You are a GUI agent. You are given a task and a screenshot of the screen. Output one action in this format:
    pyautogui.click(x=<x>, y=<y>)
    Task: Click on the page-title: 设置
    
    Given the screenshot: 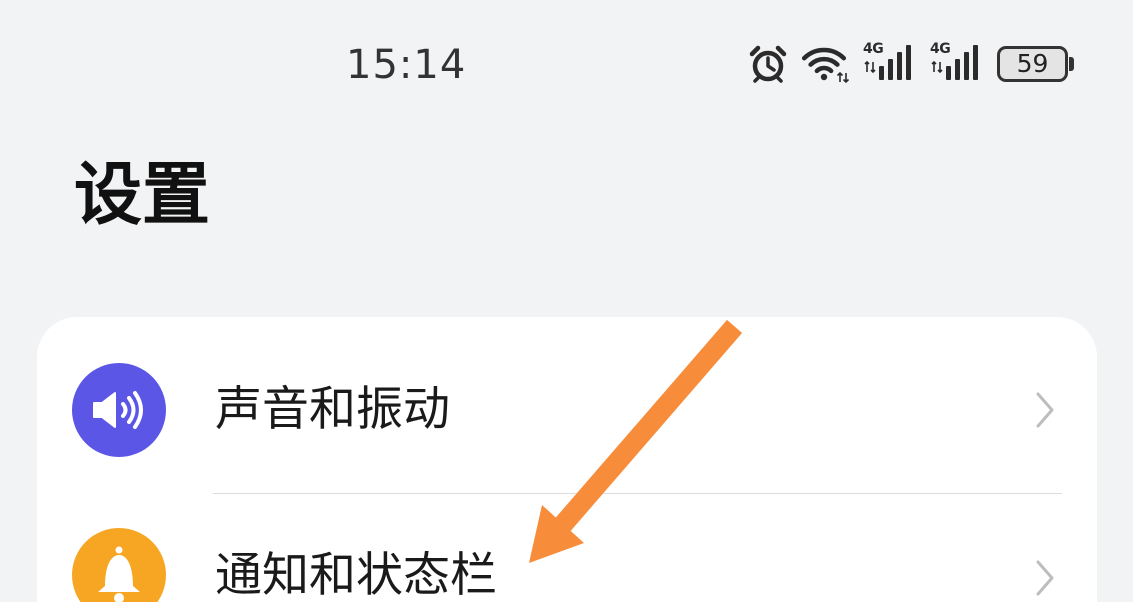 What is the action you would take?
    pyautogui.click(x=142, y=195)
    